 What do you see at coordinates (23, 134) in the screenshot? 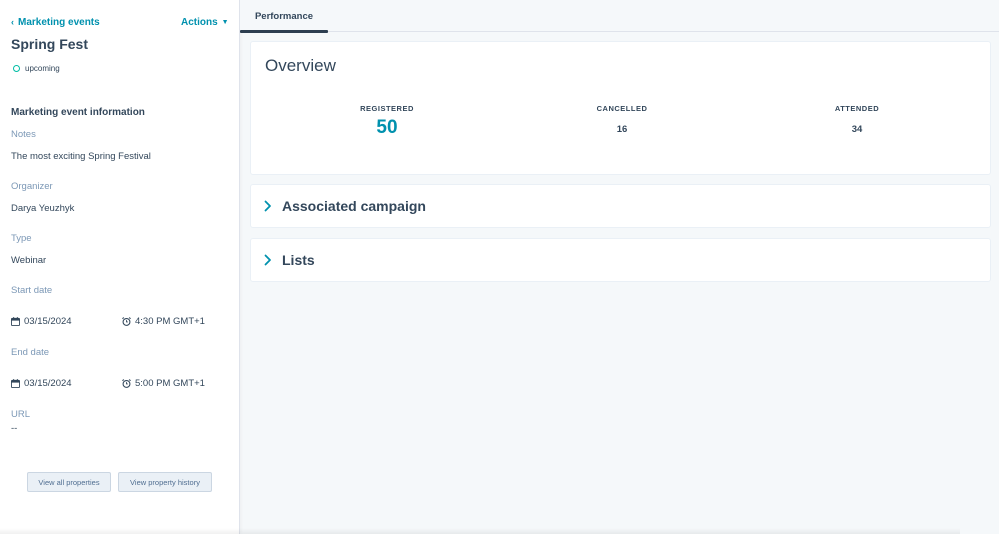
I see `notes-label: Notes` at bounding box center [23, 134].